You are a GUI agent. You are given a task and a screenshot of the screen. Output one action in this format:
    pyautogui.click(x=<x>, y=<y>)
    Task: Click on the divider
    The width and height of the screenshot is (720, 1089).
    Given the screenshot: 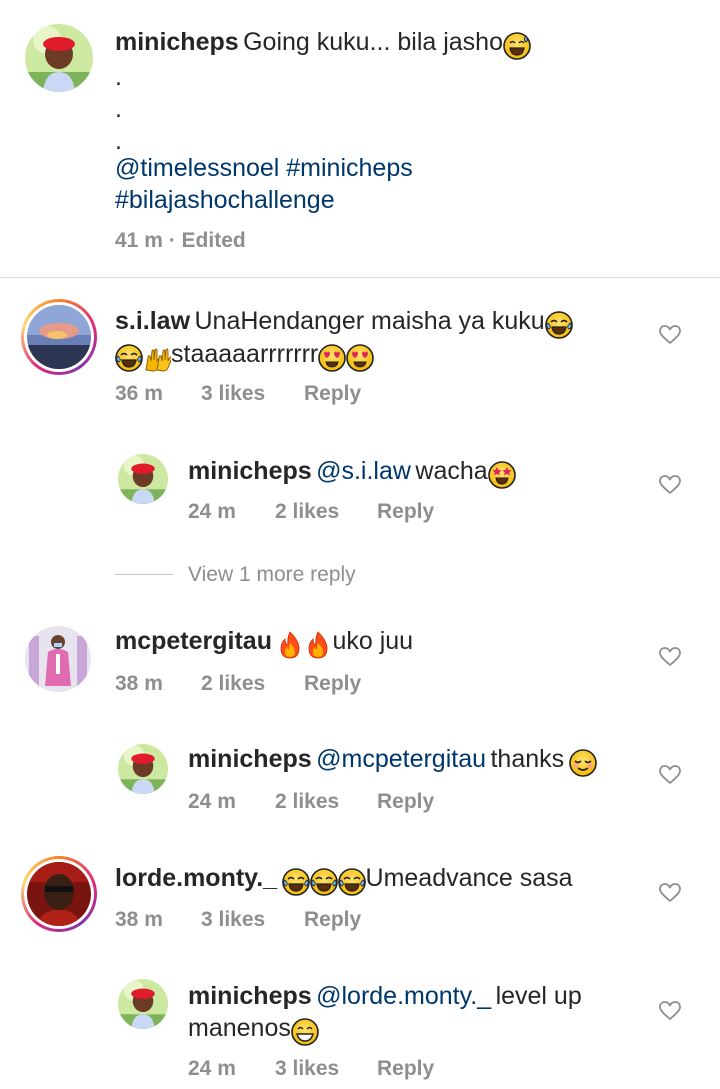 What is the action you would take?
    pyautogui.click(x=360, y=277)
    